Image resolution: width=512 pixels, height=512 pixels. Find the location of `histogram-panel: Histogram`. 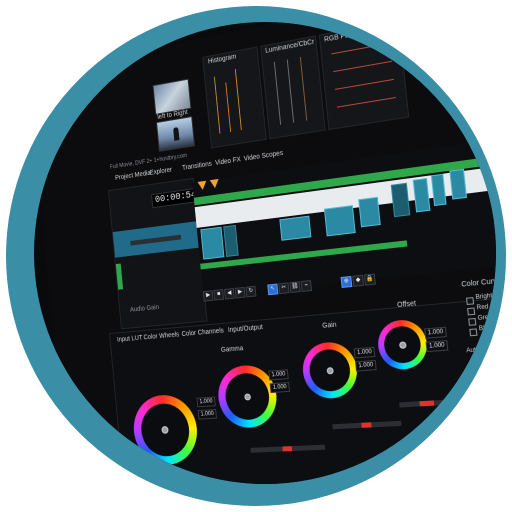

histogram-panel: Histogram is located at coordinates (234, 97).